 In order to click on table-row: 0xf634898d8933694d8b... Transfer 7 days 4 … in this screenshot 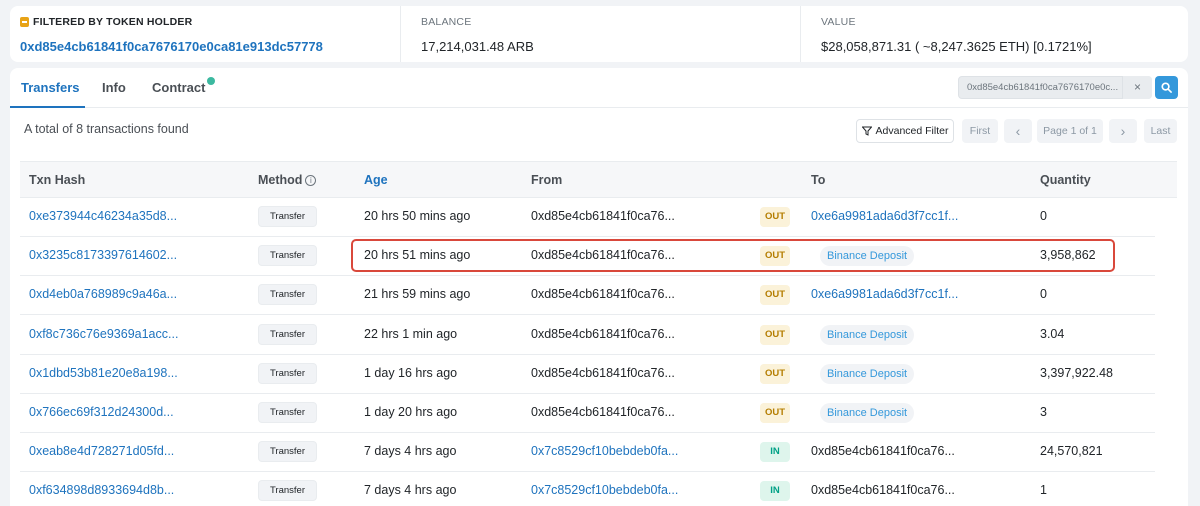, I will do `click(587, 489)`.